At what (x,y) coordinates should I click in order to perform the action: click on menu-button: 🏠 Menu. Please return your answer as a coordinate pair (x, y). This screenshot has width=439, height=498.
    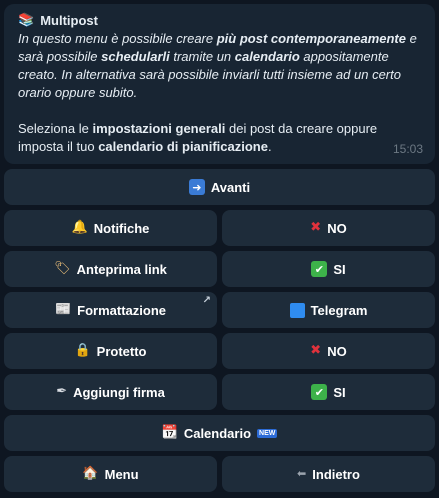
    Looking at the image, I should click on (110, 474).